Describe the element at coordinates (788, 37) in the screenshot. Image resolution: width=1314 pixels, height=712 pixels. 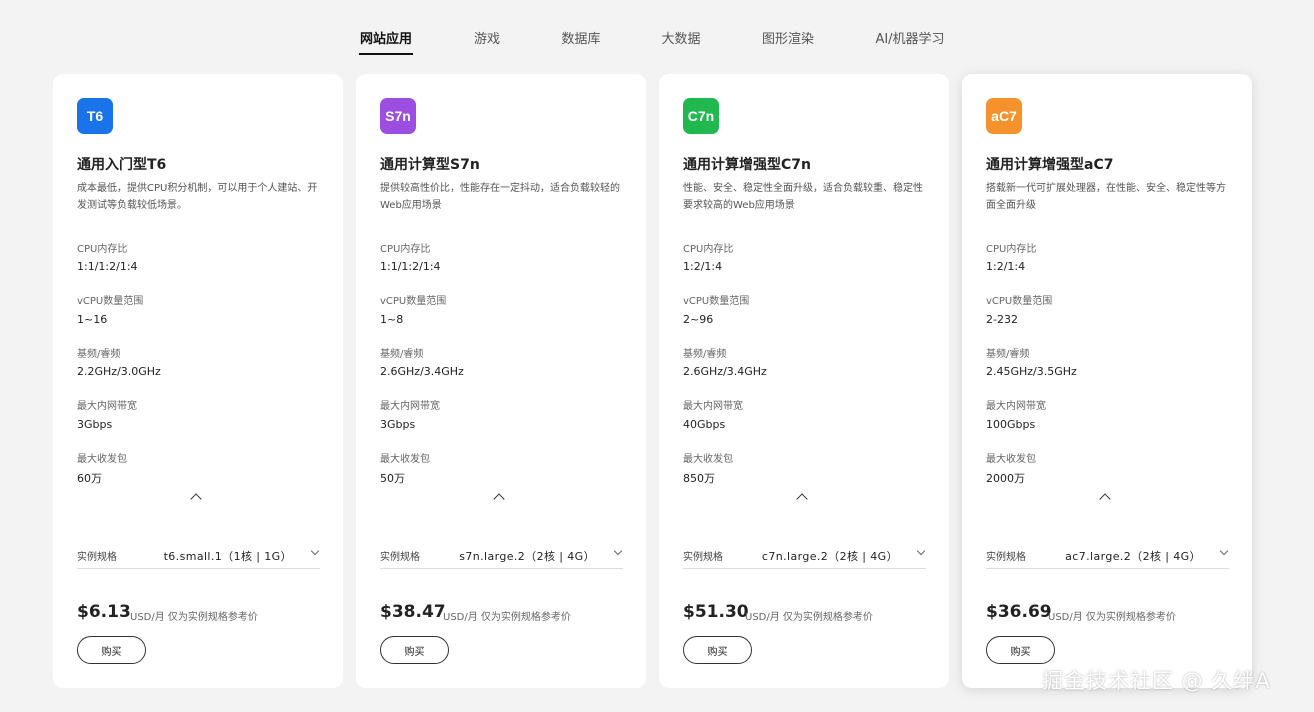
I see `tab-graphics-rendering: 图形渲染` at that location.